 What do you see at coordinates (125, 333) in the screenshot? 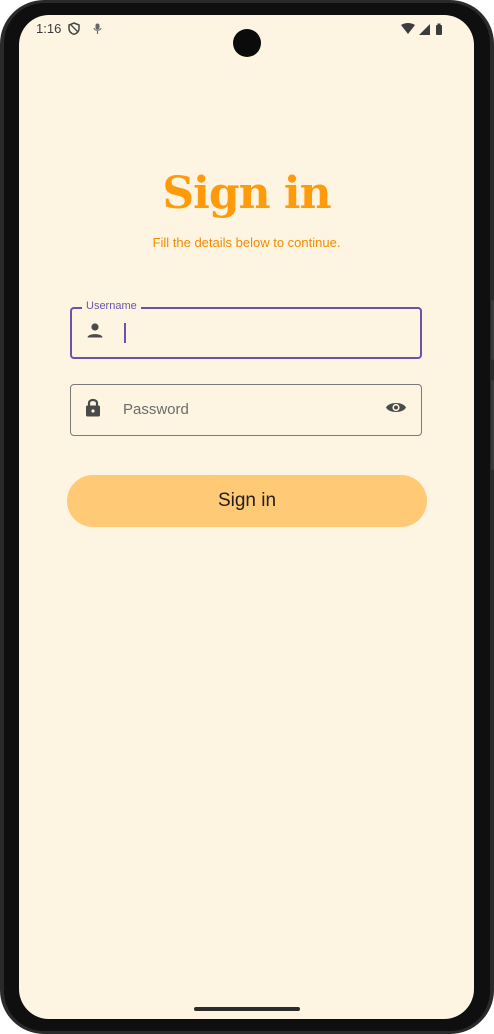
I see `text-caret` at bounding box center [125, 333].